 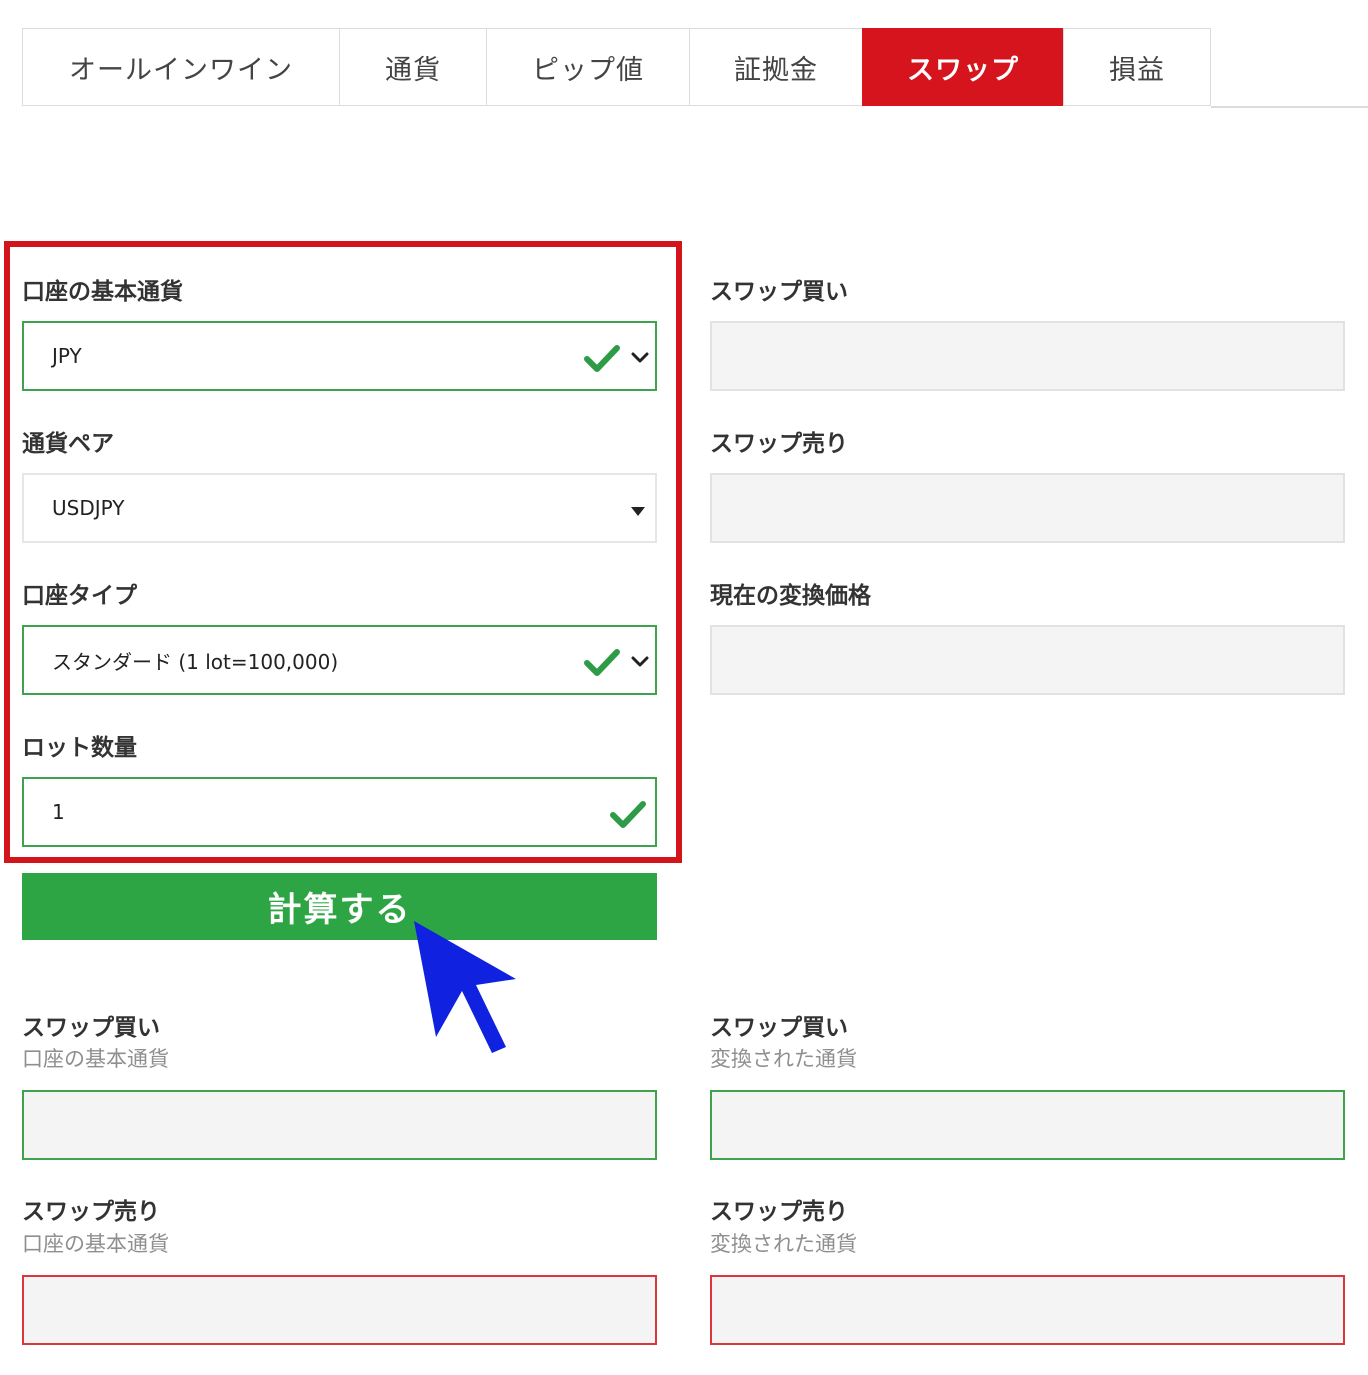 I want to click on calculator-tabs: オールインワイン 通貨 ピップ値 証拠金 スワップ 損益, so click(x=695, y=68).